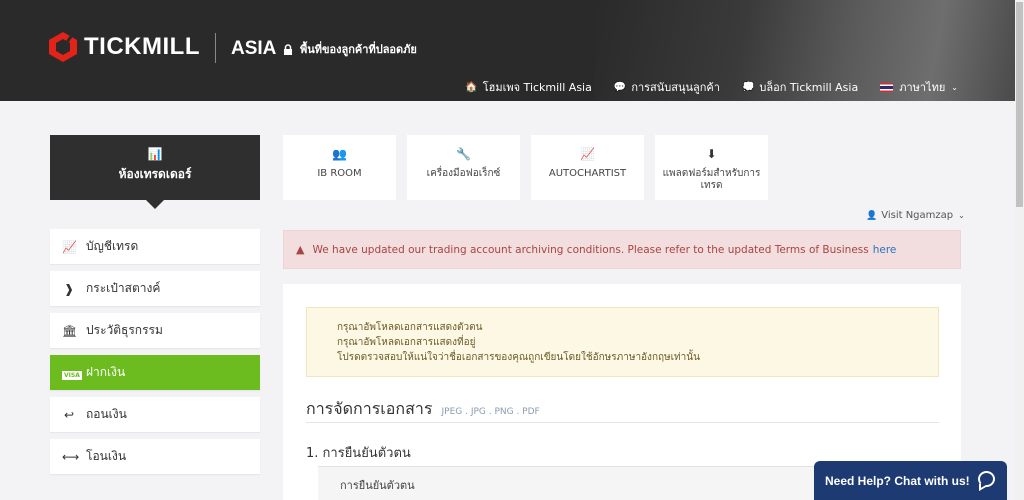 The image size is (1024, 500). What do you see at coordinates (155, 204) in the screenshot?
I see `active-caret` at bounding box center [155, 204].